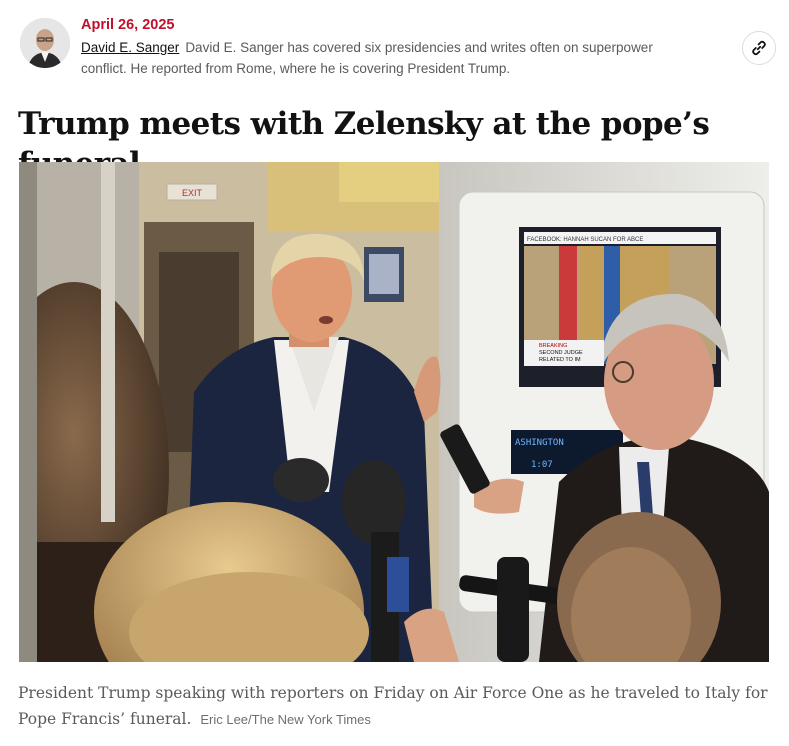 Image resolution: width=789 pixels, height=746 pixels. I want to click on panel-city: ASHINGTON, so click(539, 443).